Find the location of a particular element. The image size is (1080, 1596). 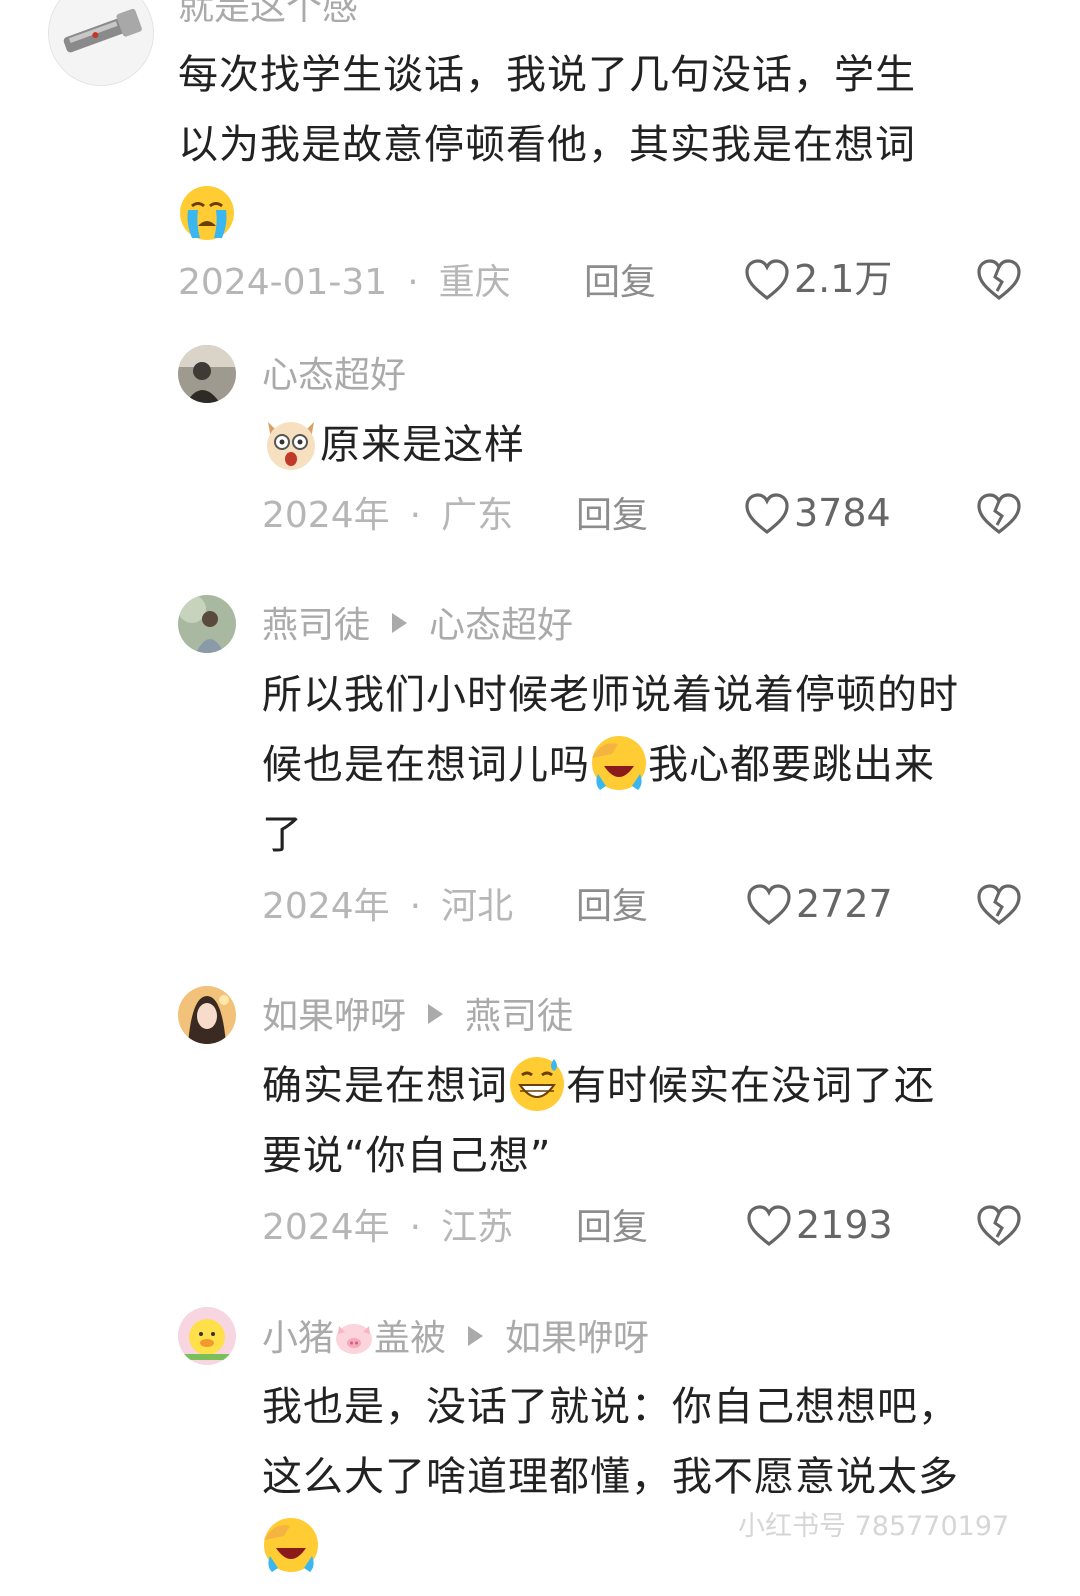

reply-target-username: 燕司徒 is located at coordinates (519, 1016).